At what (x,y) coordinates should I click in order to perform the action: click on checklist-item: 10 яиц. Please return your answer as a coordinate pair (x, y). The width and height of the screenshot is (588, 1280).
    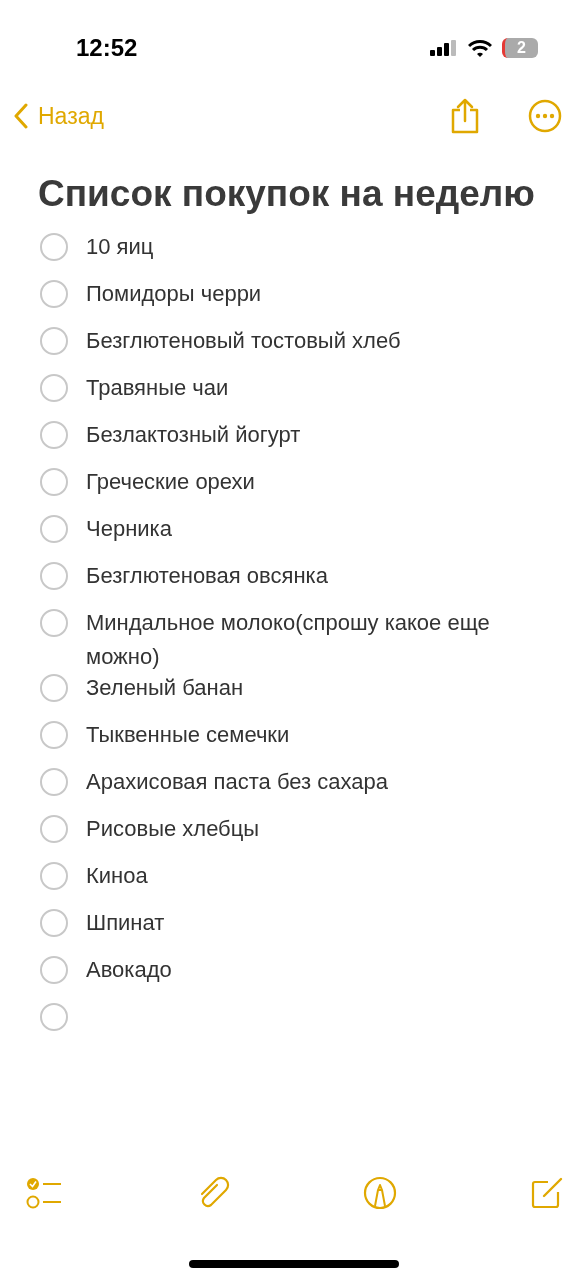
    Looking at the image, I should click on (120, 247).